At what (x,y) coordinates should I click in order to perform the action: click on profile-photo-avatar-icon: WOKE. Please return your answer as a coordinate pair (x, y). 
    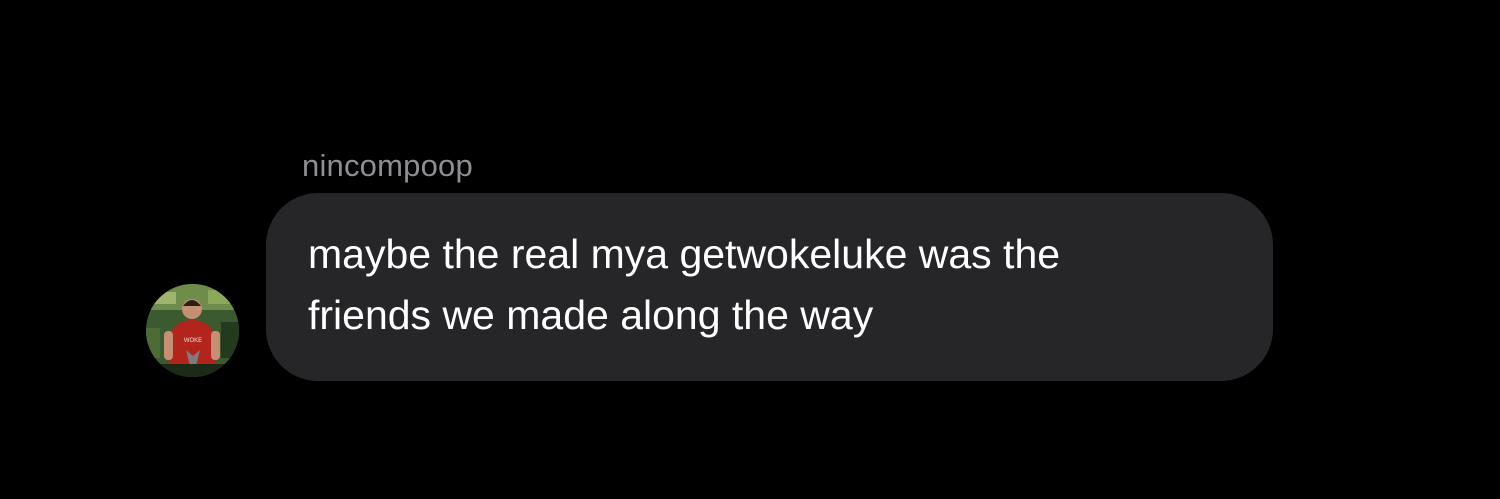
    Looking at the image, I should click on (192, 330).